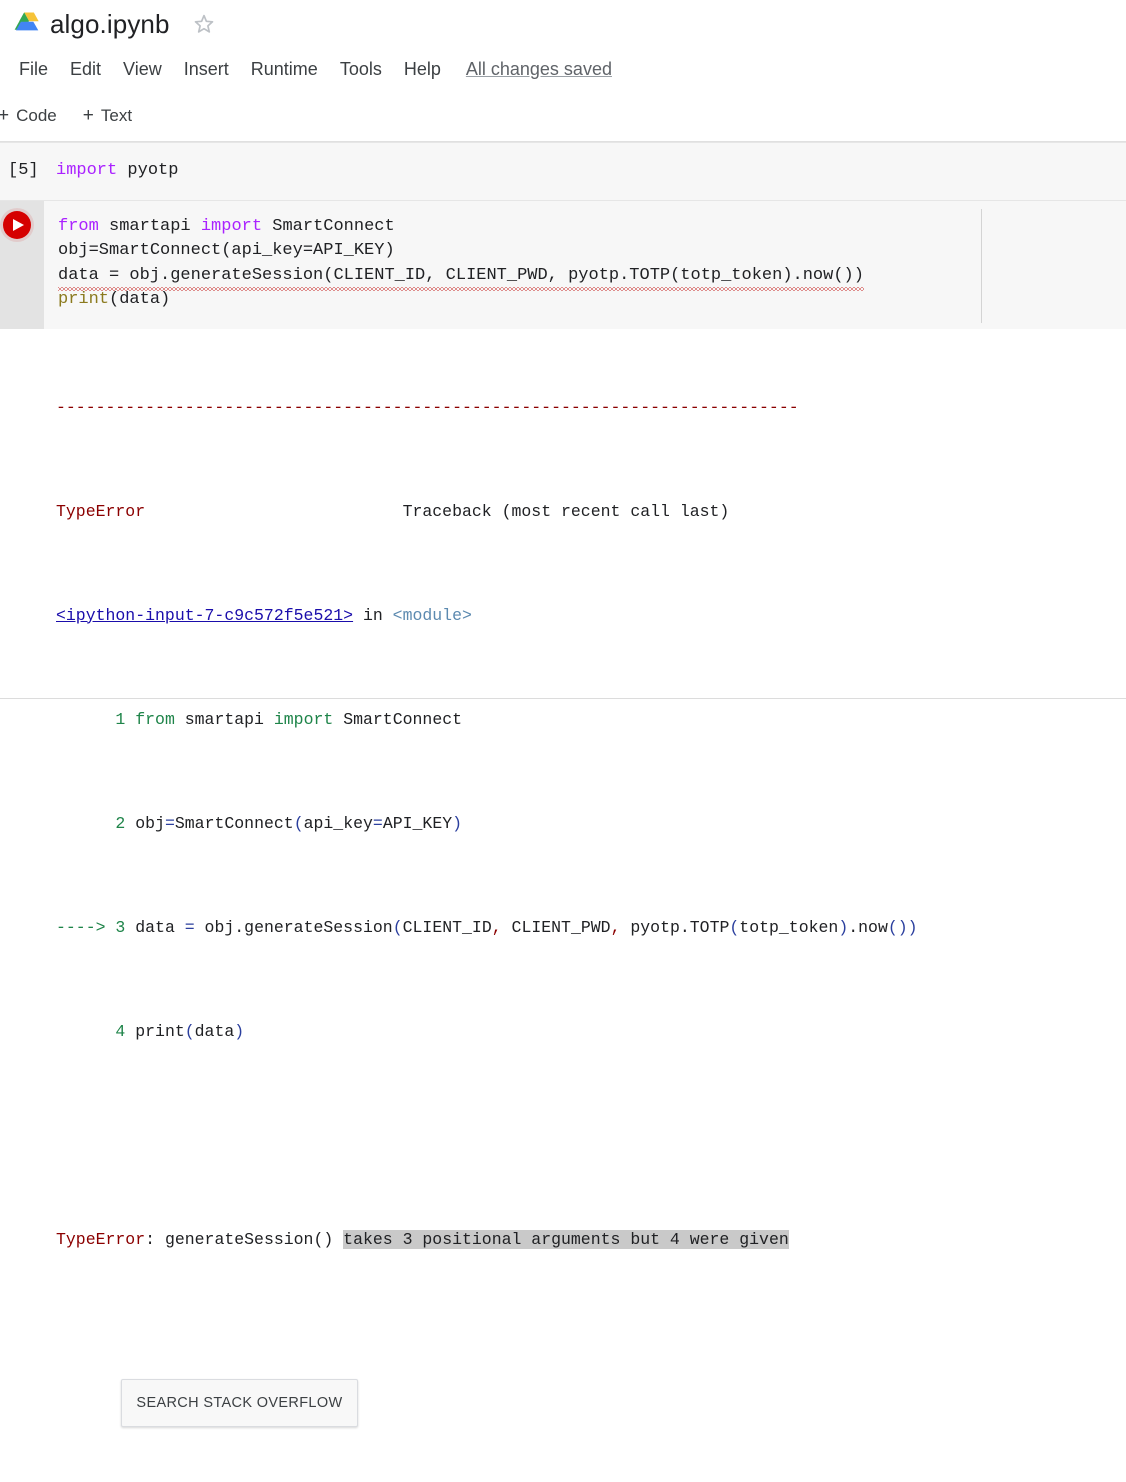 The height and width of the screenshot is (1482, 1126). What do you see at coordinates (566, 511) in the screenshot?
I see `output-traceback-label: Traceback (most recent call last)` at bounding box center [566, 511].